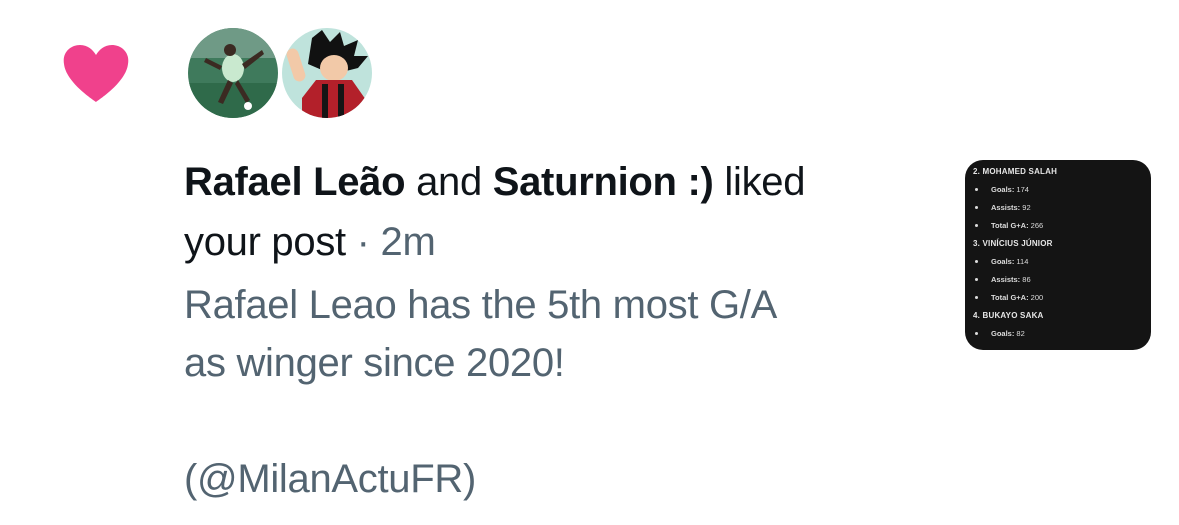  I want to click on post-text-line-1: Rafael Leao has the 5th most G/A, so click(480, 305).